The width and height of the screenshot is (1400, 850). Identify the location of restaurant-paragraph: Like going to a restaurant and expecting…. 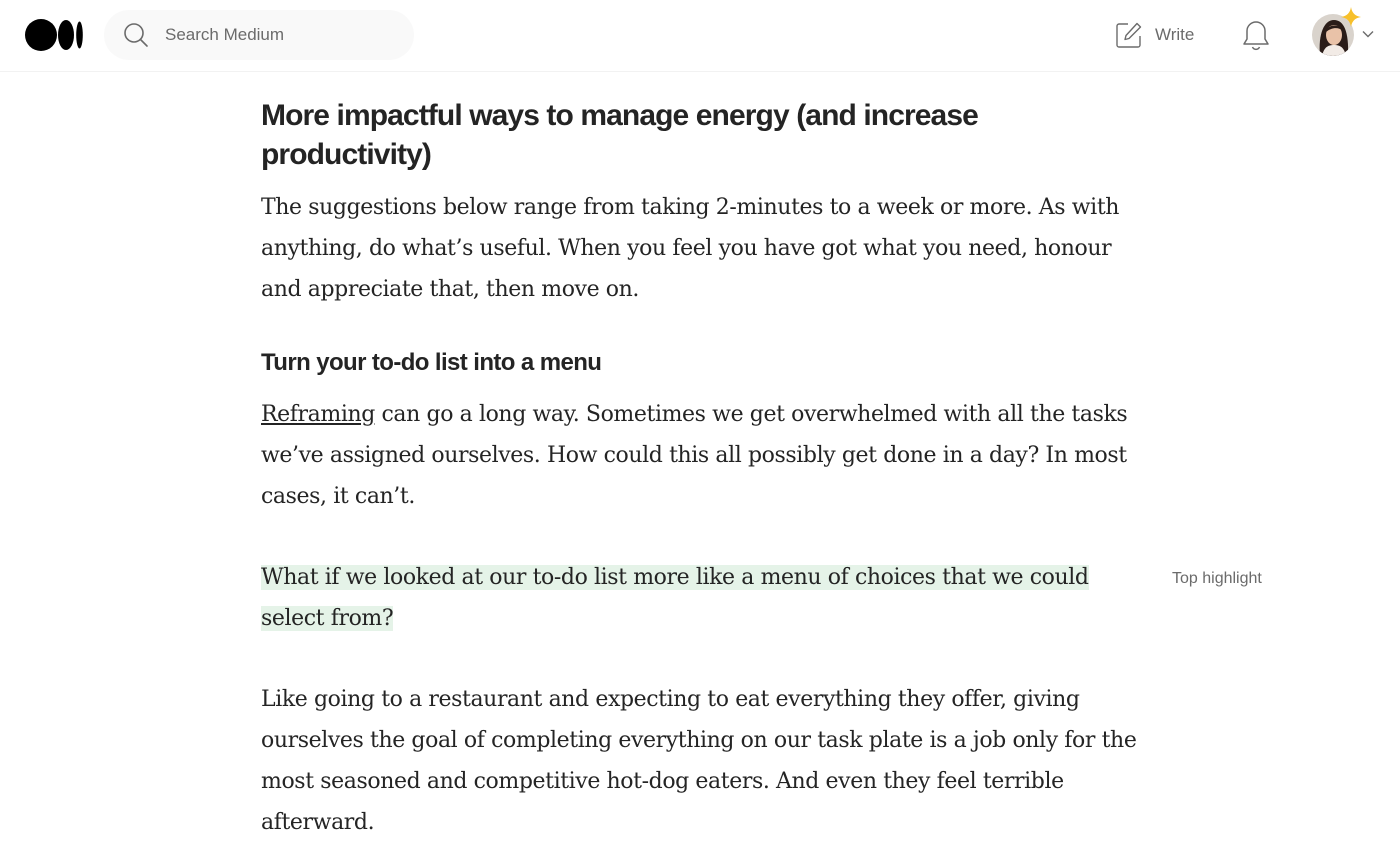
(699, 761).